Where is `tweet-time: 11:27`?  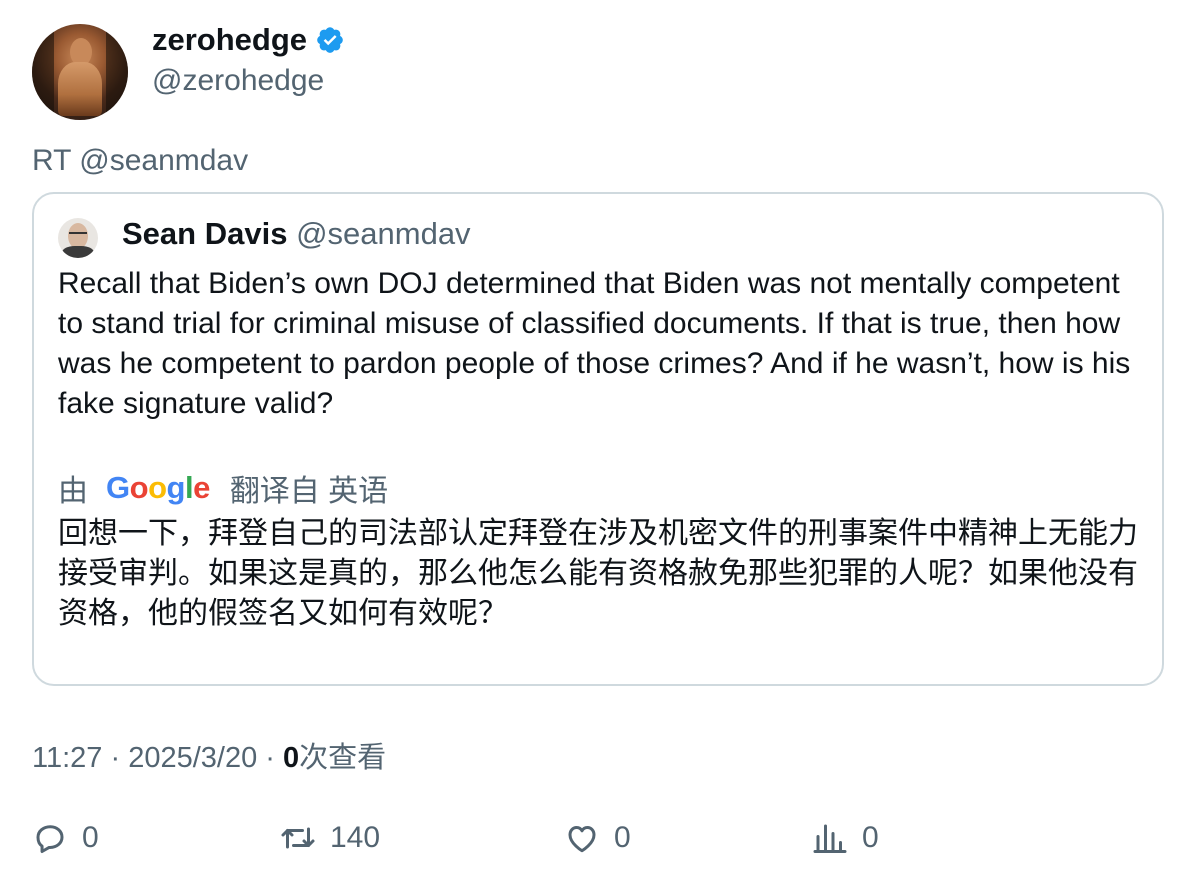 tweet-time: 11:27 is located at coordinates (67, 758).